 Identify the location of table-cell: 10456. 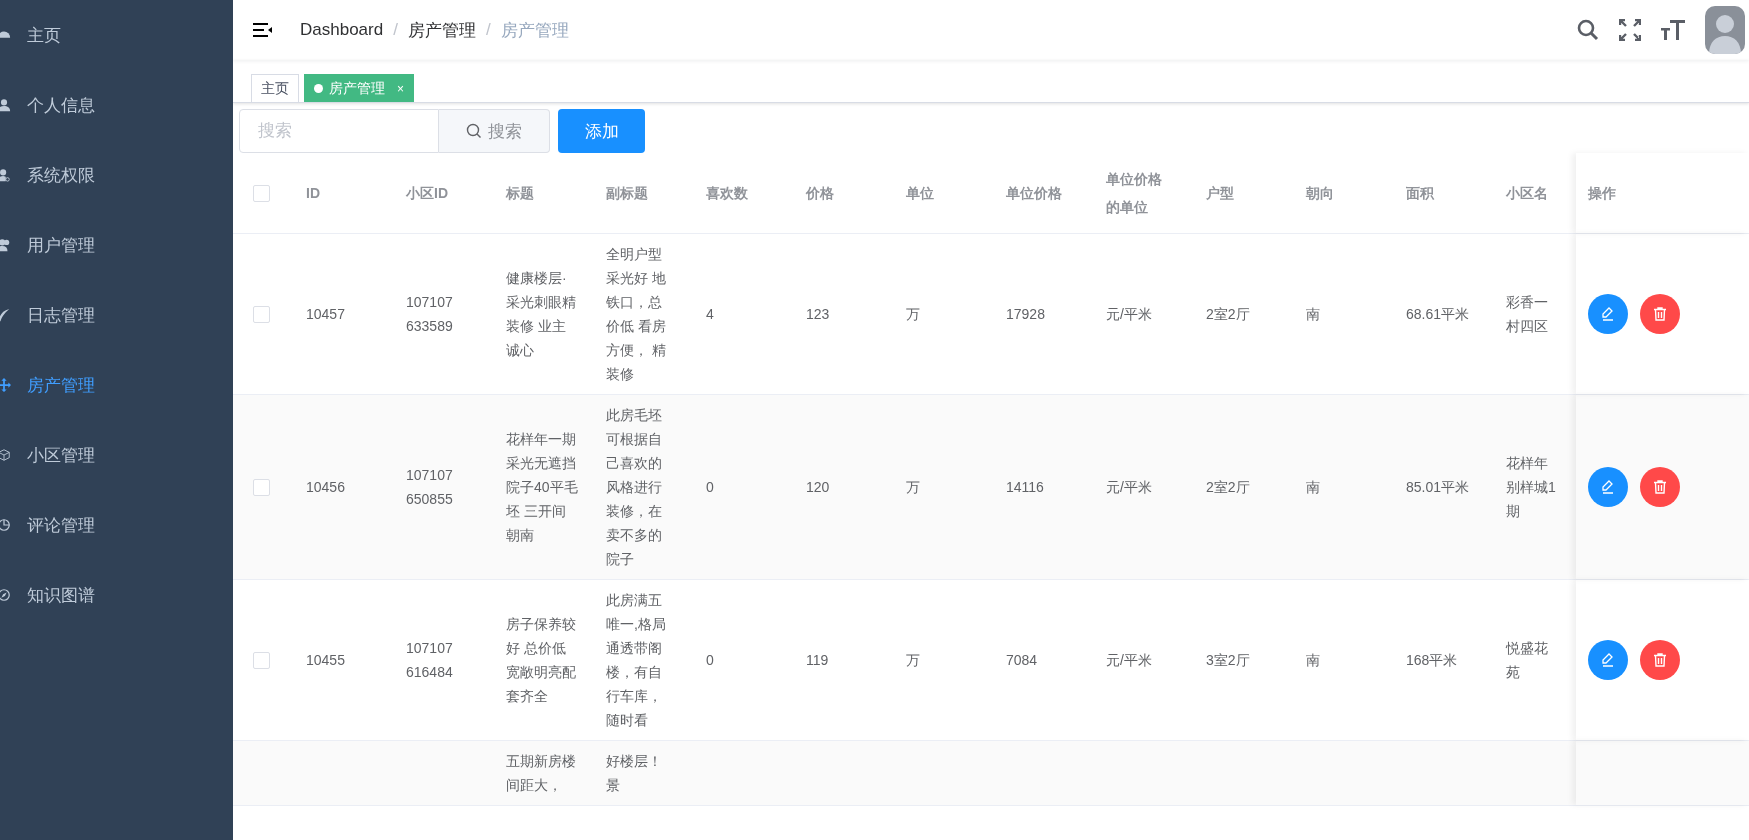
(325, 487).